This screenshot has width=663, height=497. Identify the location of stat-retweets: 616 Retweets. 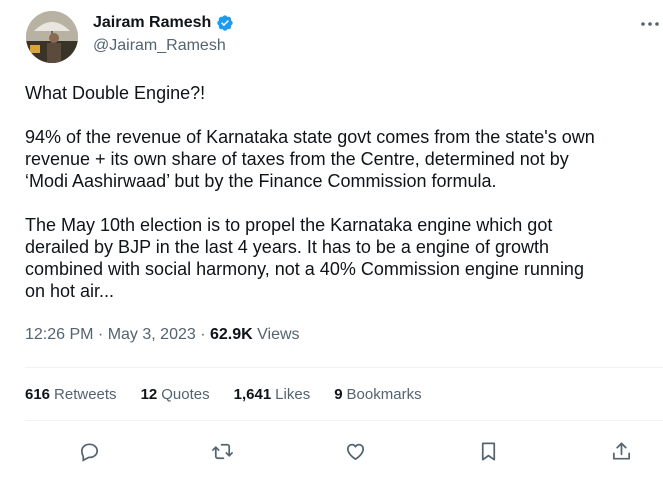
(71, 394).